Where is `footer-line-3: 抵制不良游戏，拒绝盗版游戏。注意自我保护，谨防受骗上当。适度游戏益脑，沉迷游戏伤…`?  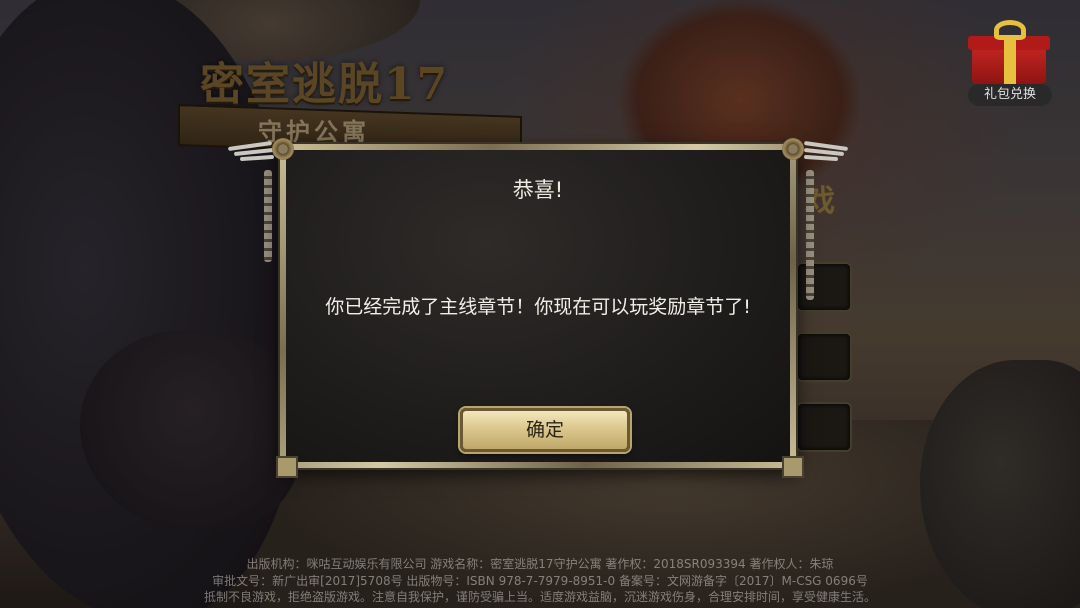
footer-line-3: 抵制不良游戏，拒绝盗版游戏。注意自我保护，谨防受骗上当。适度游戏益脑，沉迷游戏伤… is located at coordinates (539, 597).